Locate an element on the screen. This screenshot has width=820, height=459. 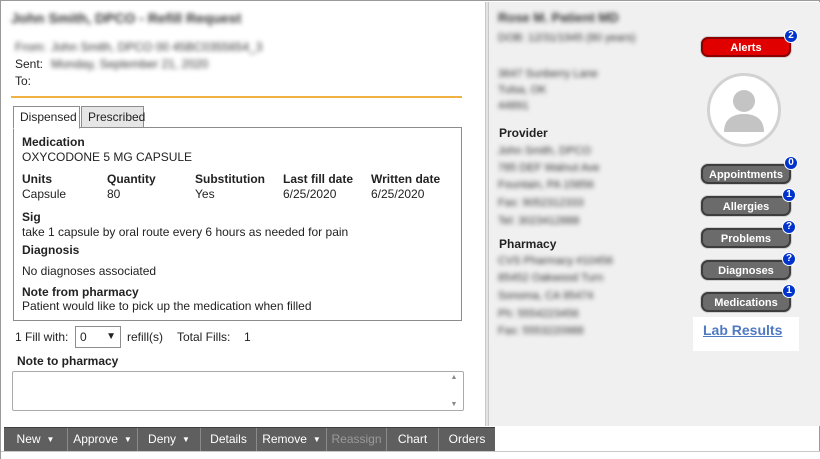
details-button: Details is located at coordinates (229, 440).